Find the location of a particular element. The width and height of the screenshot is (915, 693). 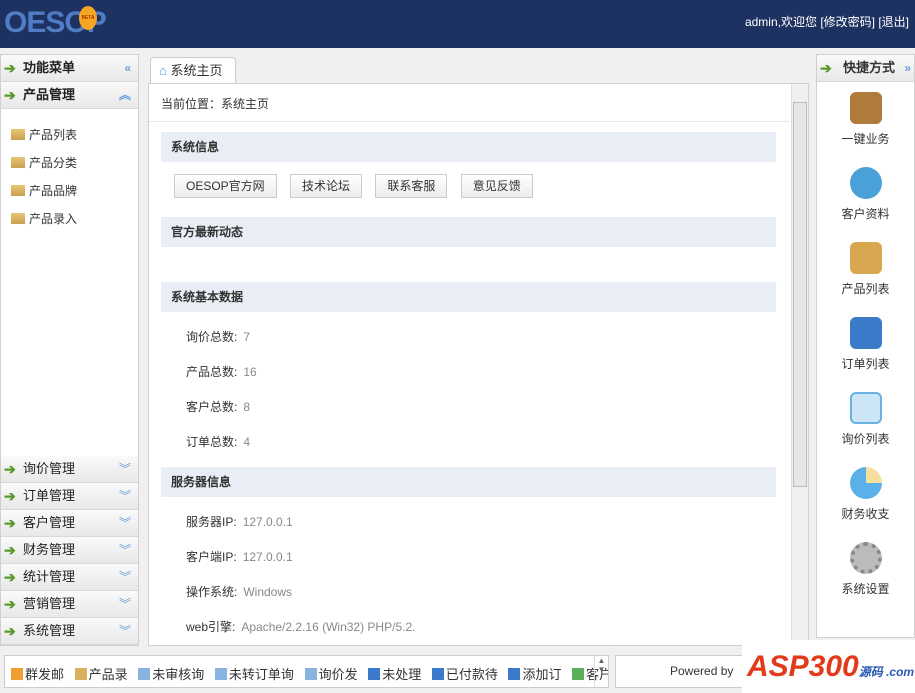

sidebar-item: 产品列表 is located at coordinates (69, 135).